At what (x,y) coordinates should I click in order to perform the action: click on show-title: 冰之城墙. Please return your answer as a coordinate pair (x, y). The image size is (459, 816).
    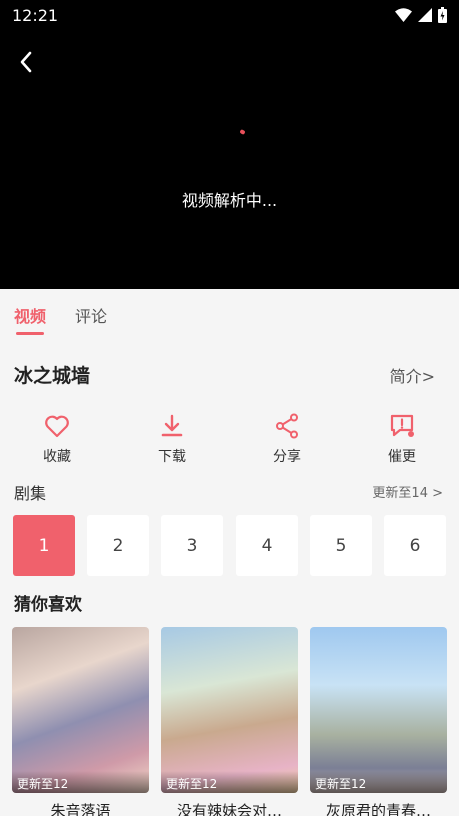
    Looking at the image, I should click on (52, 376).